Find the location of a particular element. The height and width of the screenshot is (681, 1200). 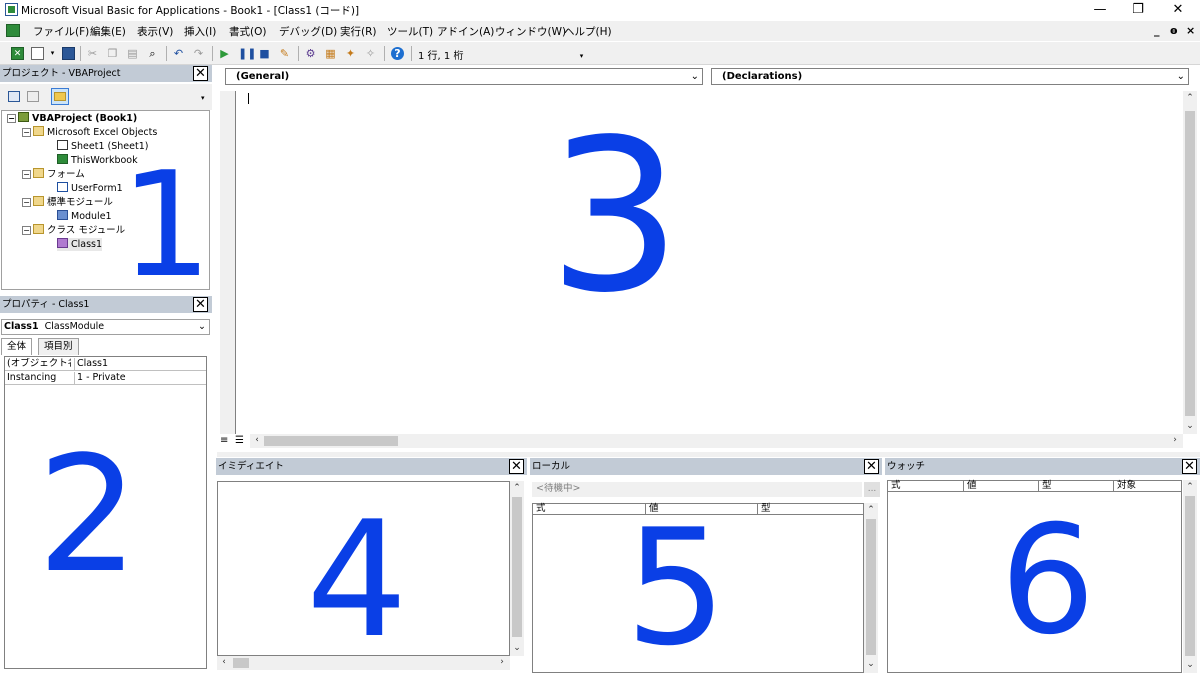

code-vertical-scrollbar: ⌃ ⌄ is located at coordinates (1190, 262).